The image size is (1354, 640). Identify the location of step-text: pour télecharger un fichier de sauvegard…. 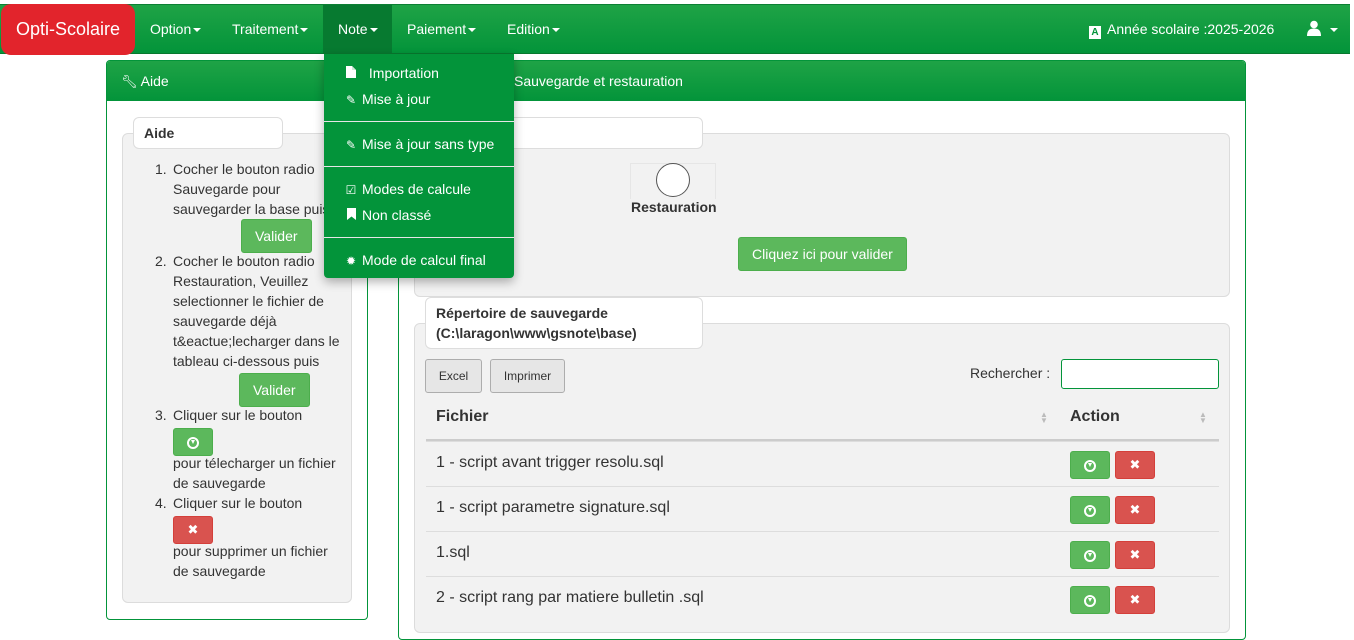
(254, 473).